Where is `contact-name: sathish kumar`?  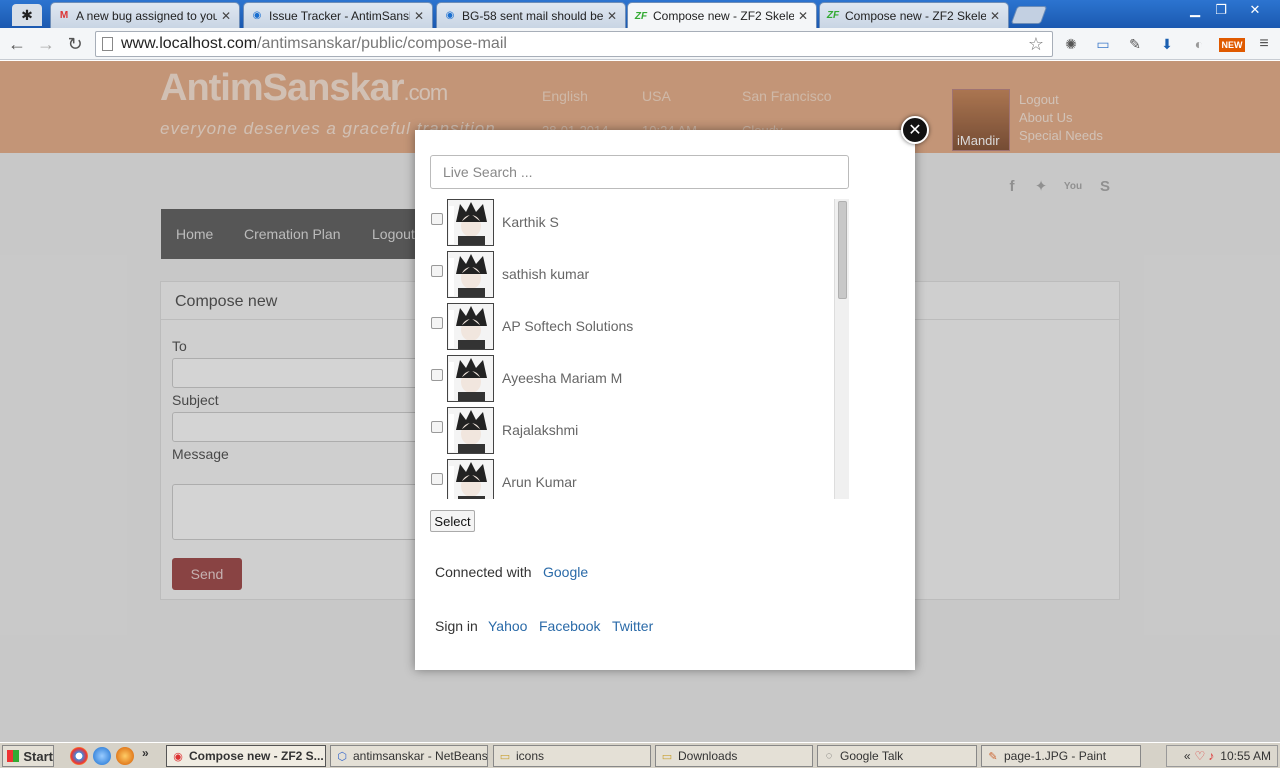
contact-name: sathish kumar is located at coordinates (546, 274).